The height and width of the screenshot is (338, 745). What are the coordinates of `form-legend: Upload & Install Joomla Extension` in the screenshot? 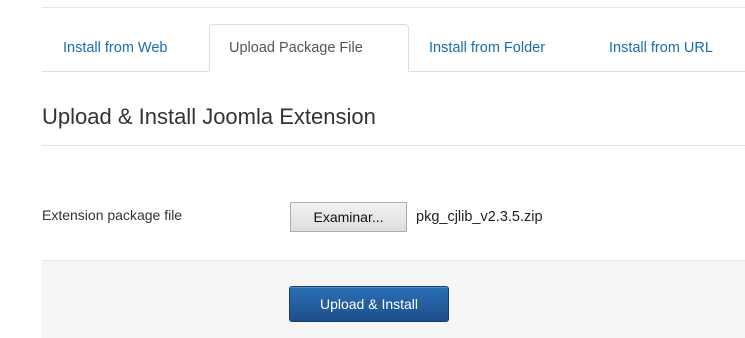 It's located at (393, 125).